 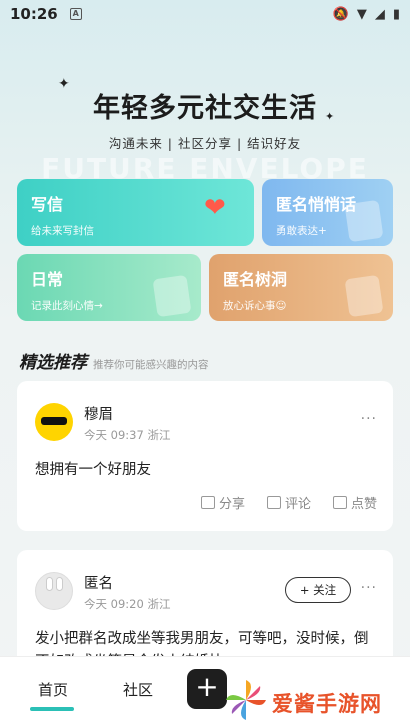 I want to click on section-title: 精选推荐, so click(x=53, y=363).